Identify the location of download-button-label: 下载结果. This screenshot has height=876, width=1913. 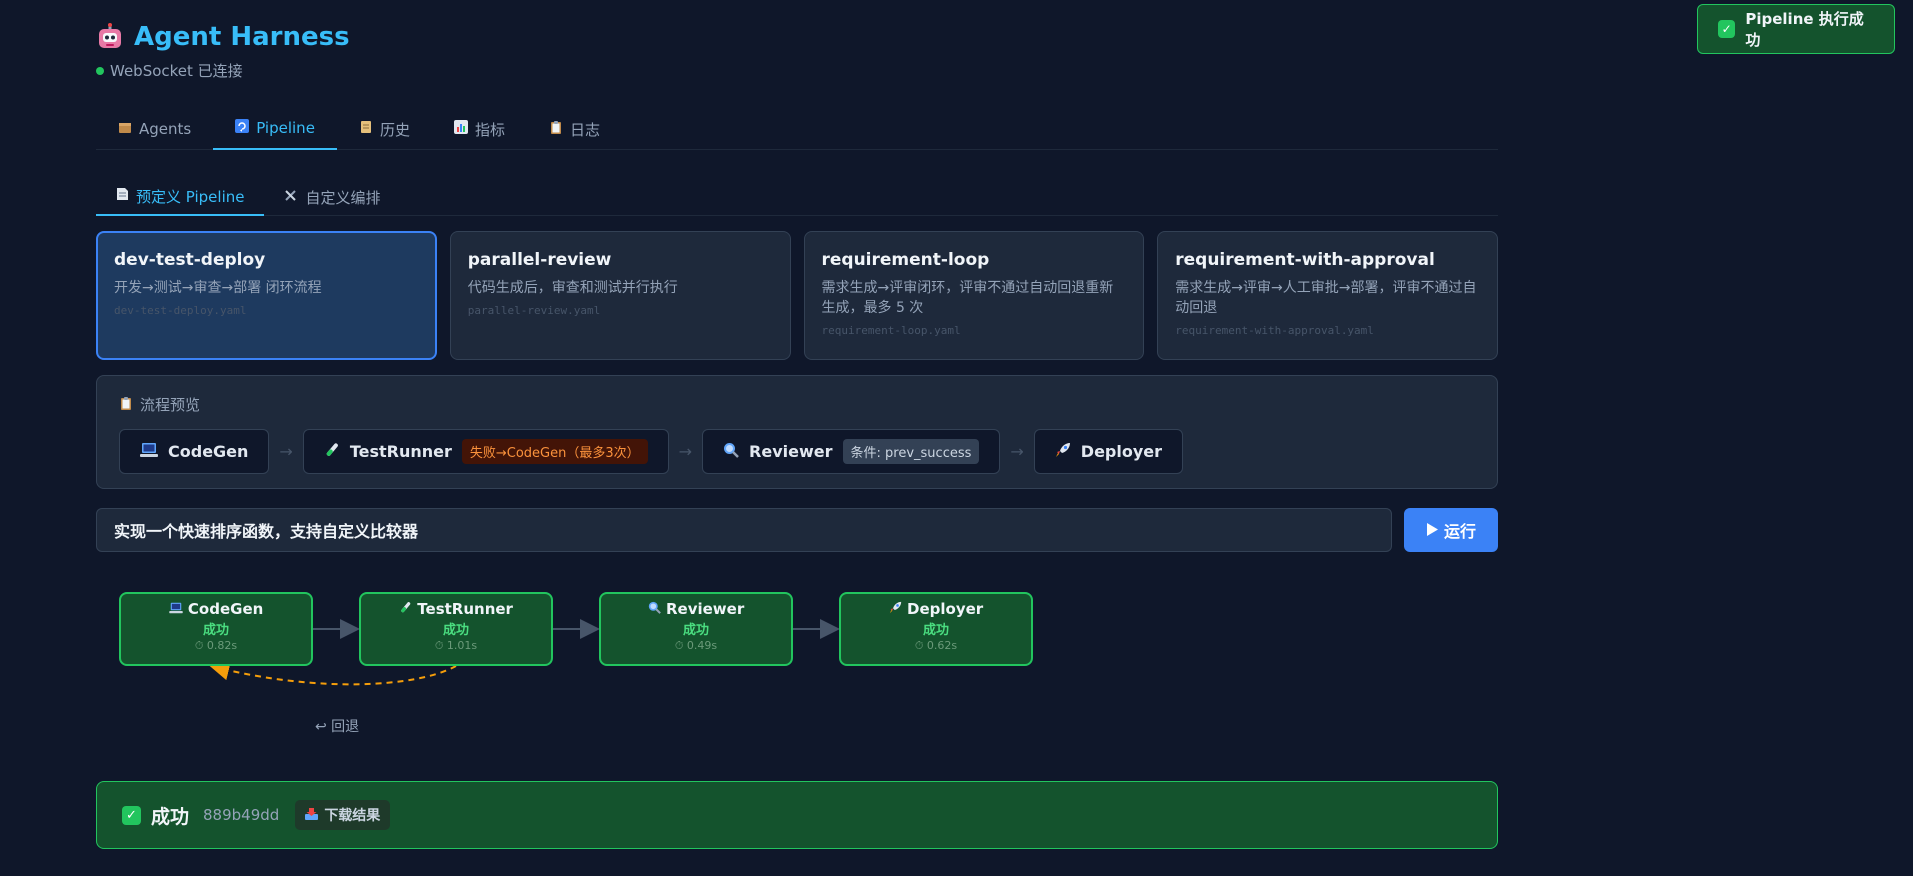
(352, 816).